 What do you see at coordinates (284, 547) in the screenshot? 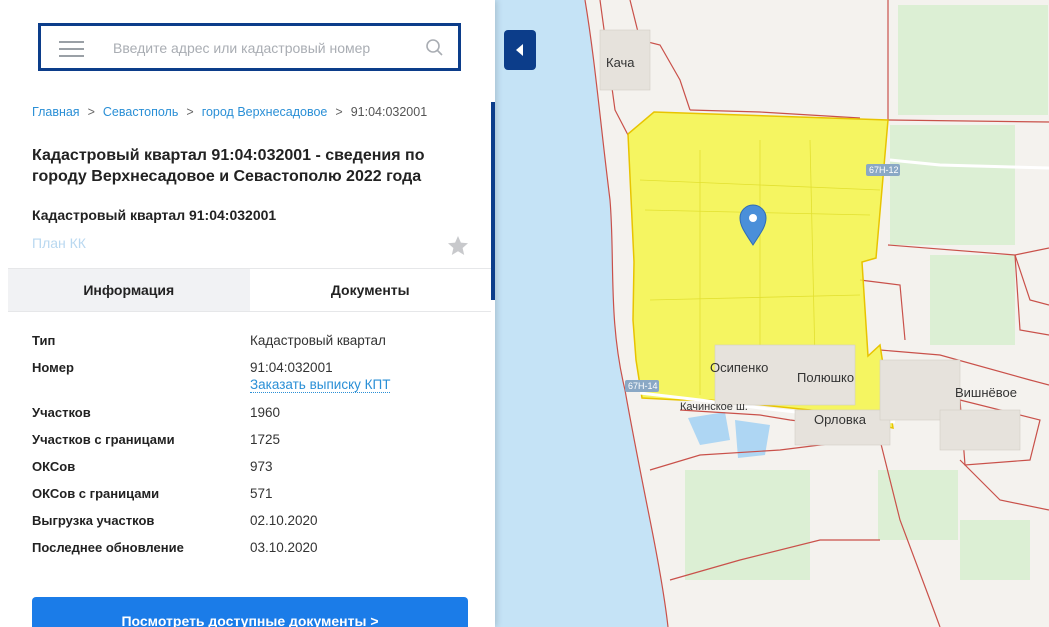
I see `info-value: 03.10.2020` at bounding box center [284, 547].